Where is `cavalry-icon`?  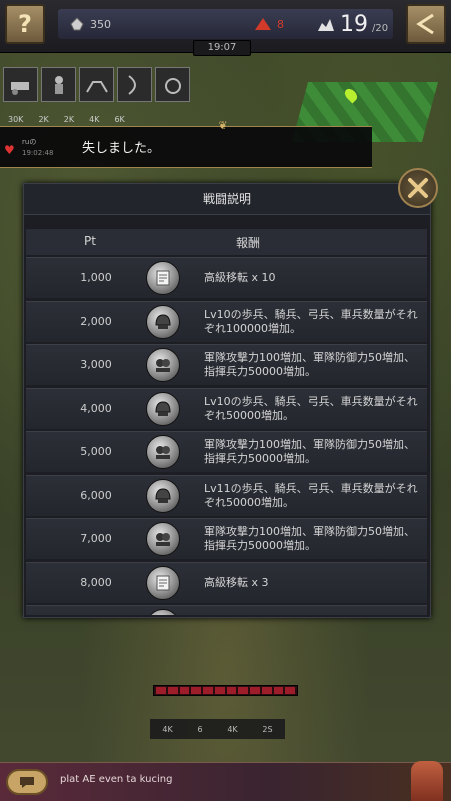
cavalry-icon is located at coordinates (96, 86).